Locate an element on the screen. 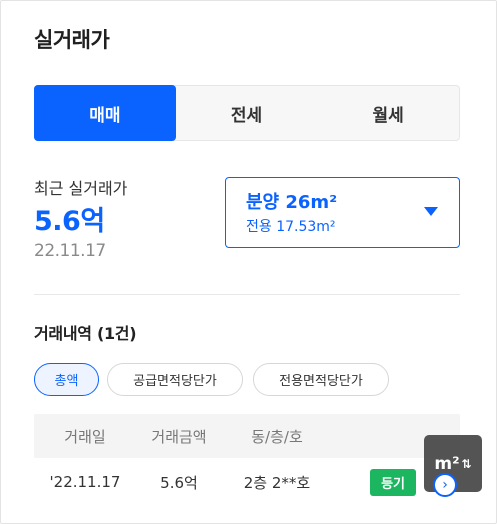  history-title: 거래내역 (1건) is located at coordinates (85, 333).